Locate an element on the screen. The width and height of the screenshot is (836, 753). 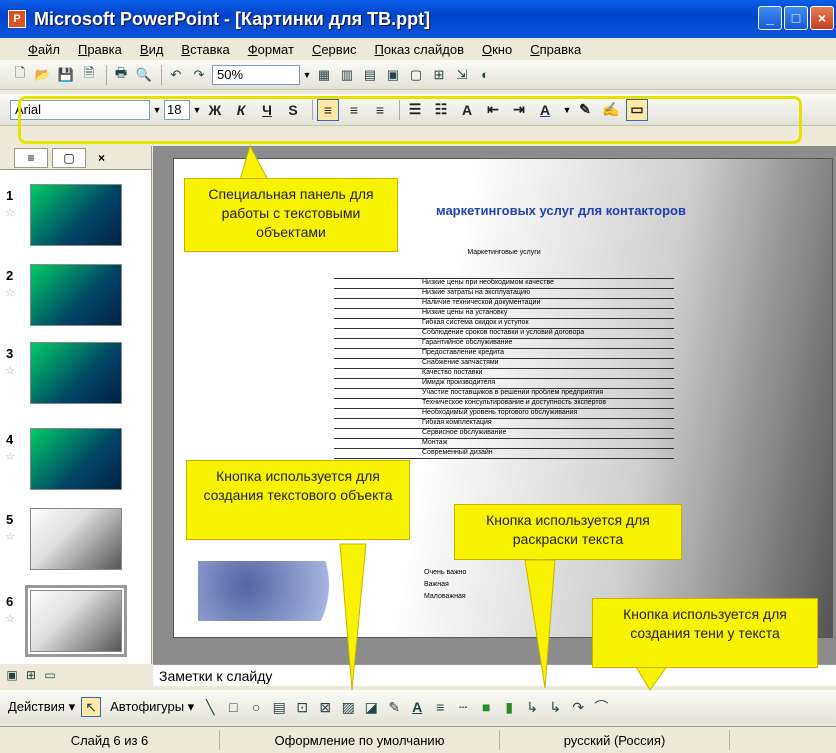
menu-view: Вид is located at coordinates (152, 49).